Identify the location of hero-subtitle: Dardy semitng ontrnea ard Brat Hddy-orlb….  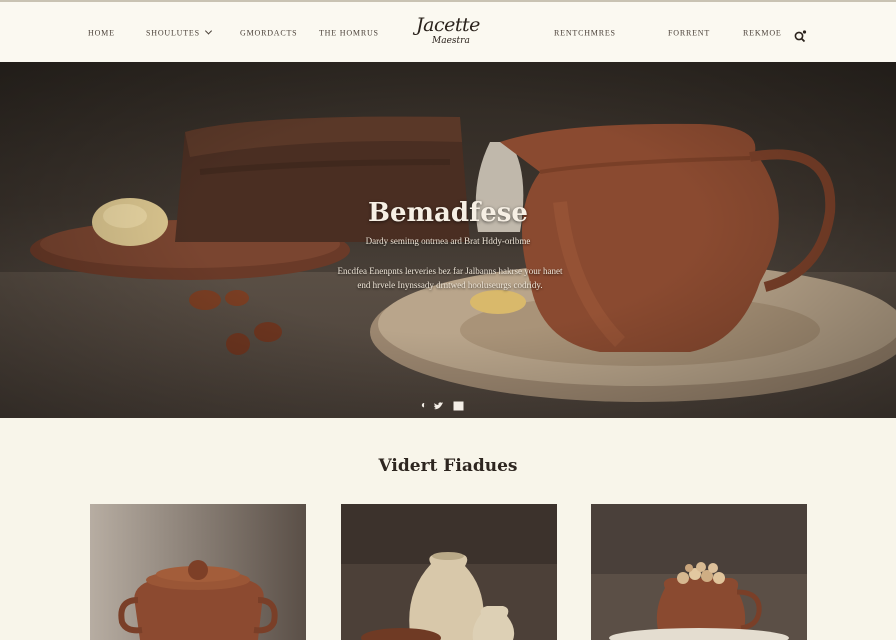
(448, 241).